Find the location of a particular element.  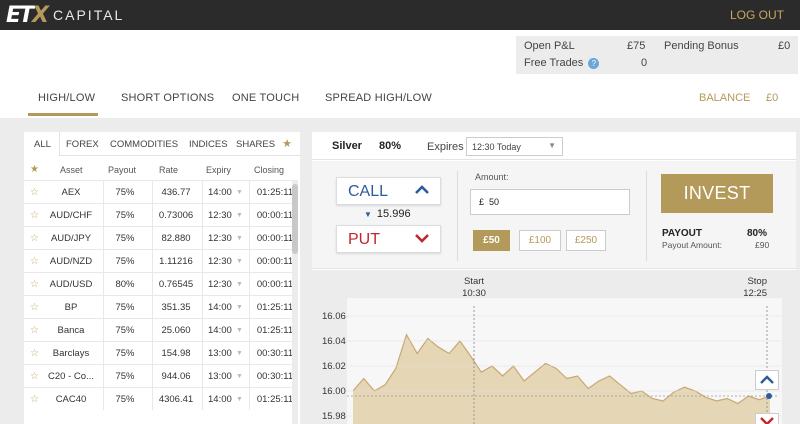

col-rate: Rate is located at coordinates (168, 170).